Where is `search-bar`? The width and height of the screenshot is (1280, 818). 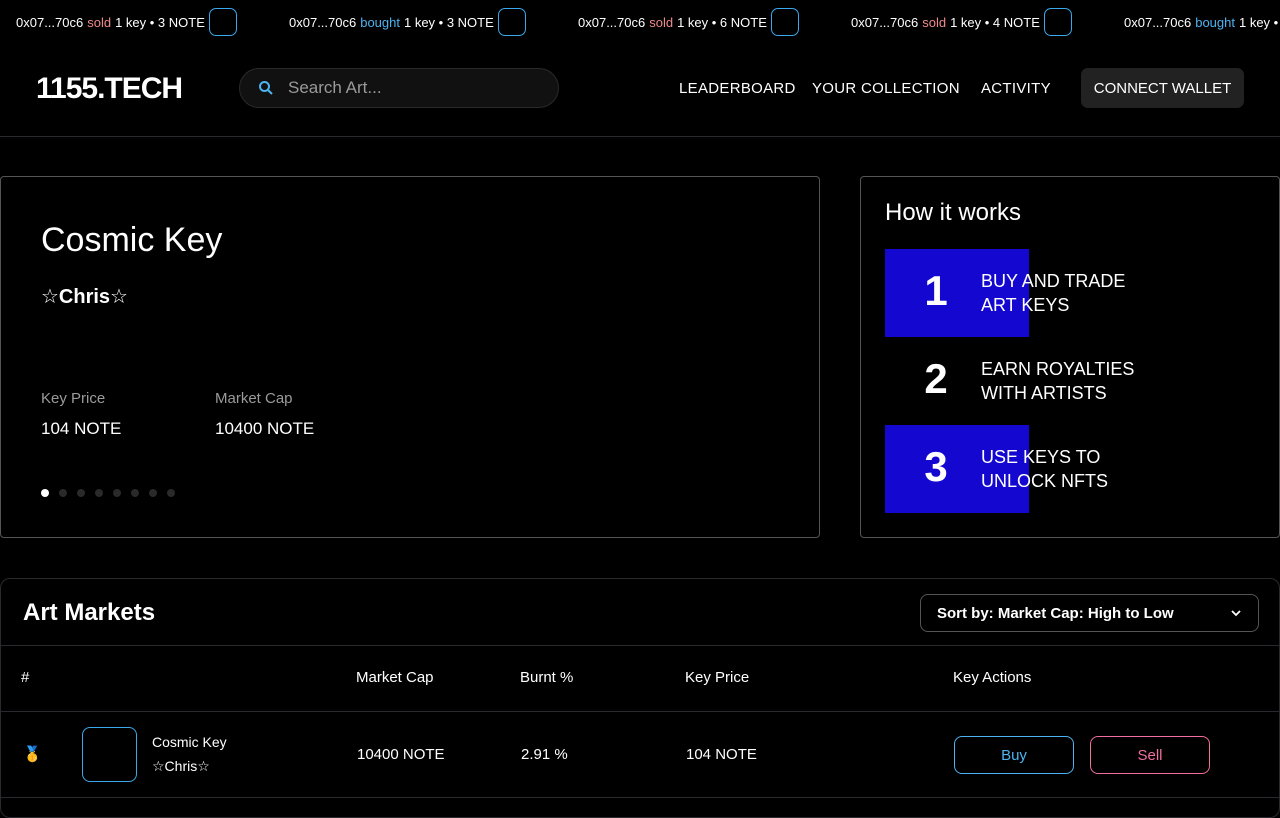
search-bar is located at coordinates (399, 88).